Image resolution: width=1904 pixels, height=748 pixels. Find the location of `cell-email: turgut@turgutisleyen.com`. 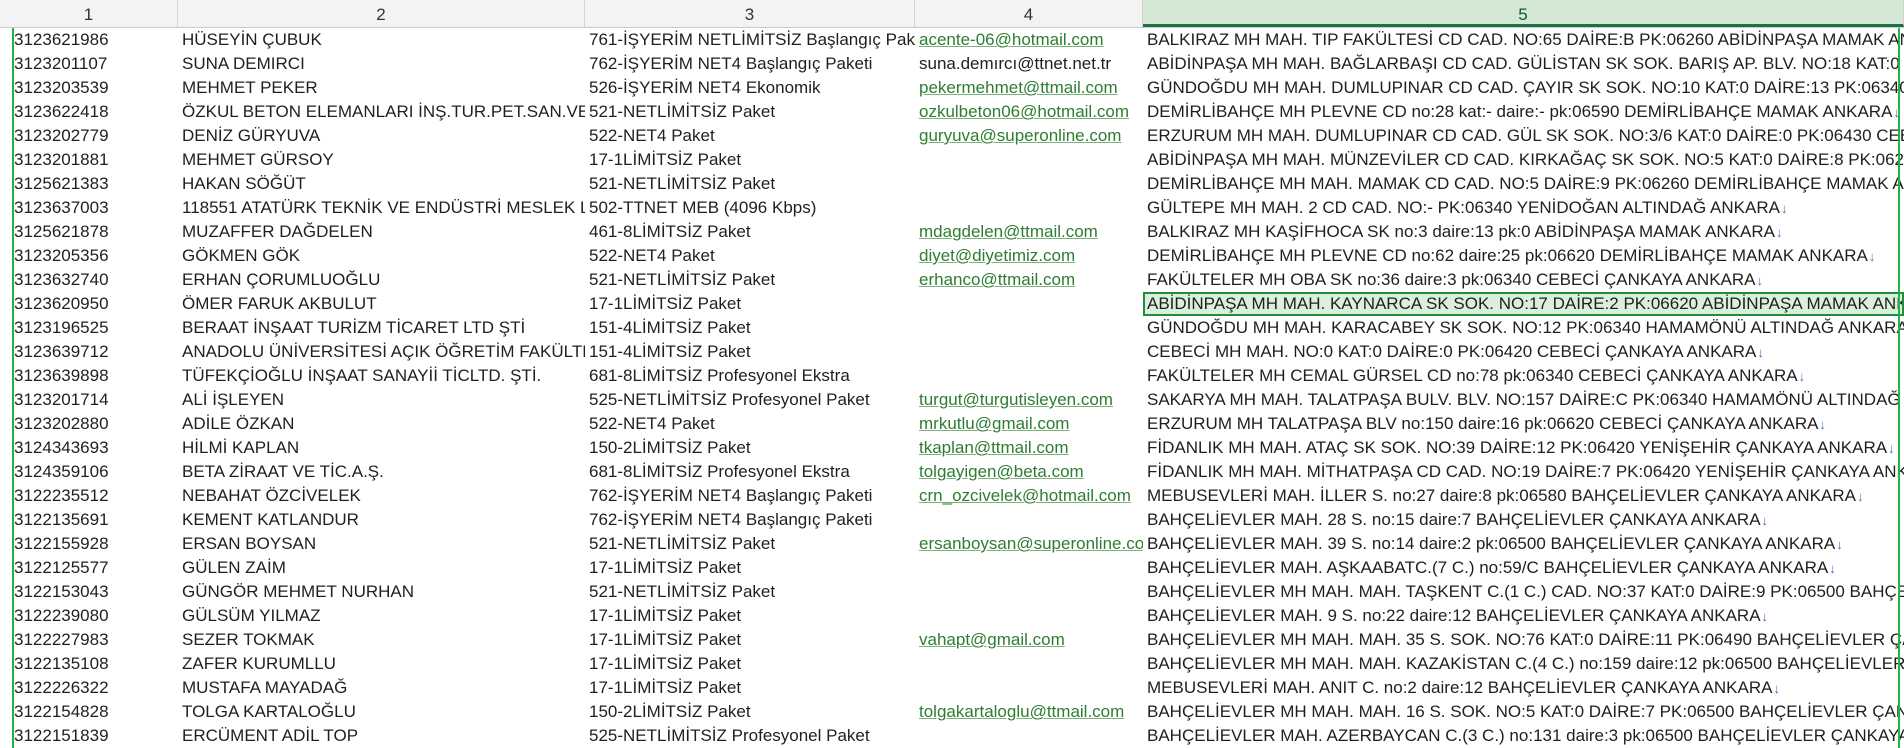

cell-email: turgut@turgutisleyen.com is located at coordinates (1029, 400).